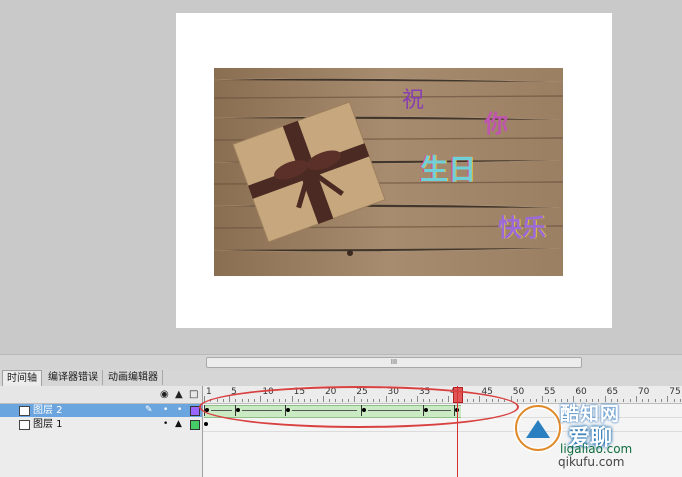  Describe the element at coordinates (101, 424) in the screenshot. I see `layer-row-1: 图层 1 • ▲` at that location.